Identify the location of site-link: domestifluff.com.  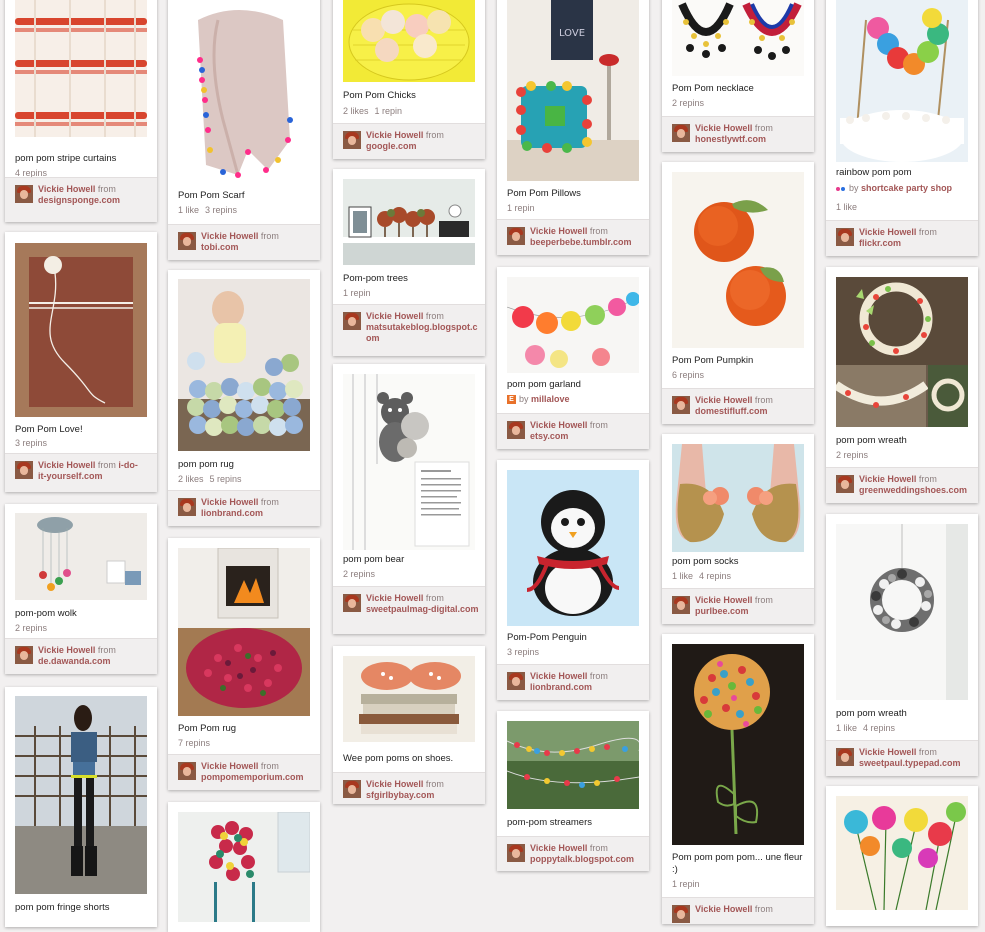
(731, 411).